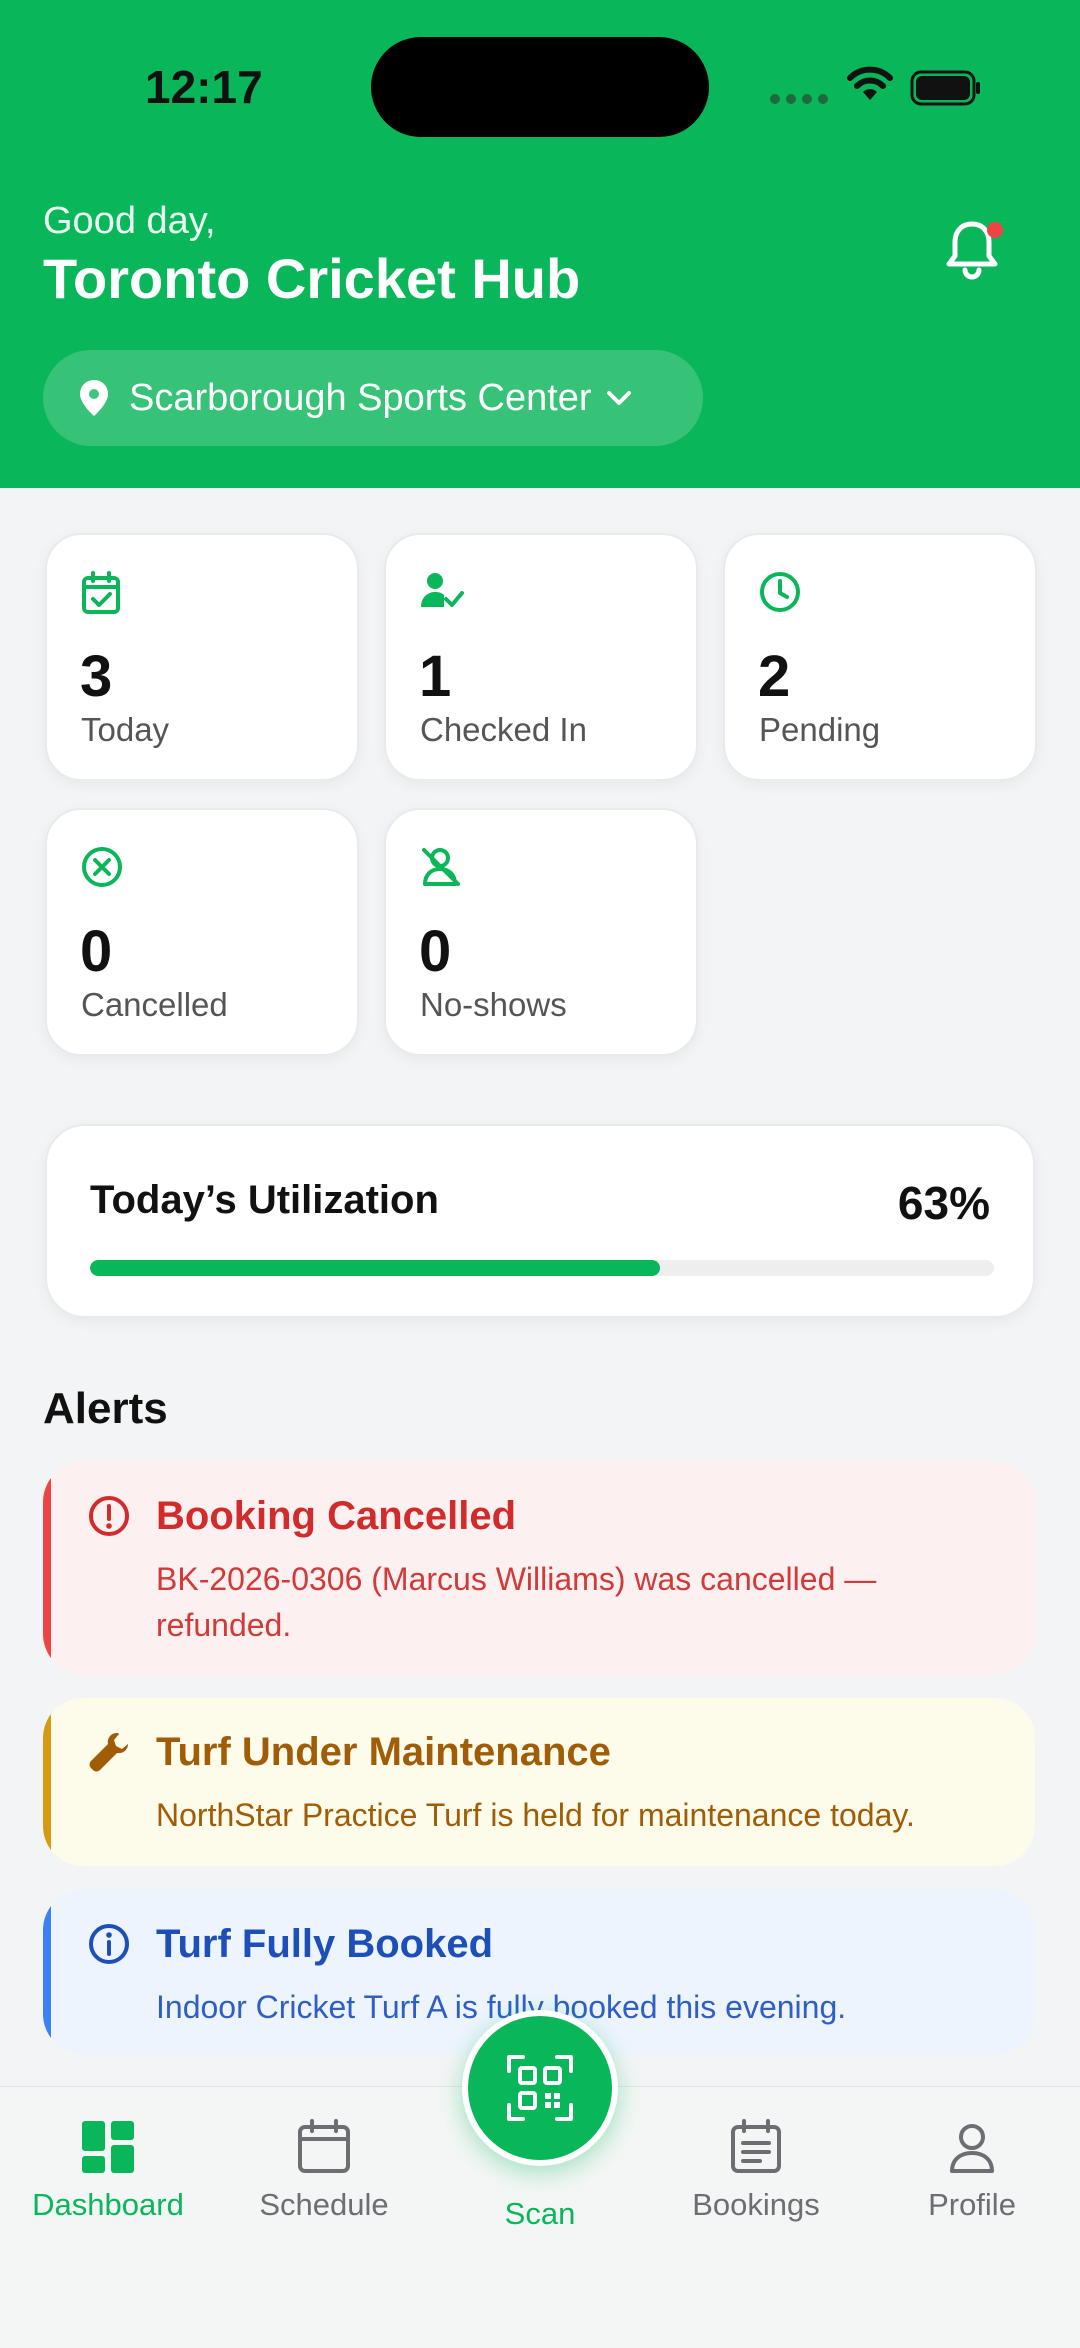 This screenshot has height=2348, width=1080. What do you see at coordinates (780, 592) in the screenshot?
I see `clock-icon` at bounding box center [780, 592].